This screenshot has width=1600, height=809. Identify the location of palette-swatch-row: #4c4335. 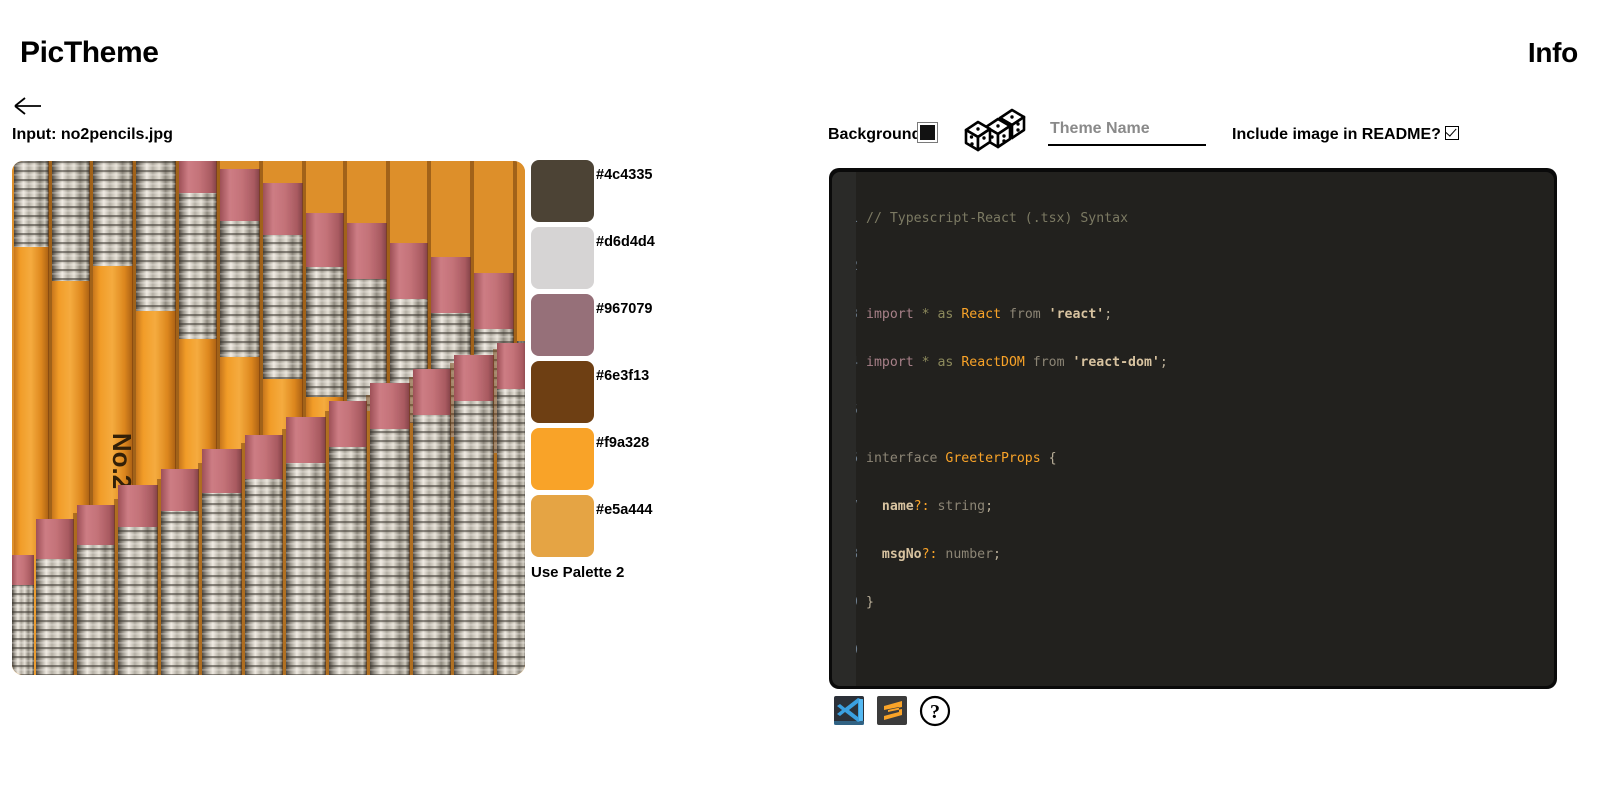
(661, 193).